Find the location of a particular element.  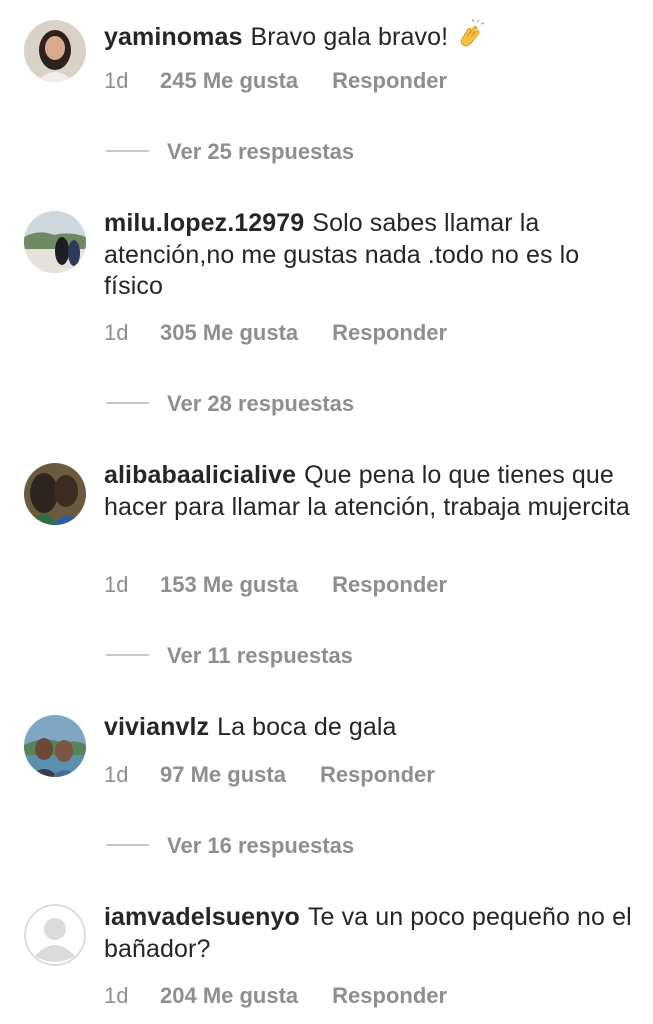

view-replies-label: Ver 25 respuestas is located at coordinates (261, 151).